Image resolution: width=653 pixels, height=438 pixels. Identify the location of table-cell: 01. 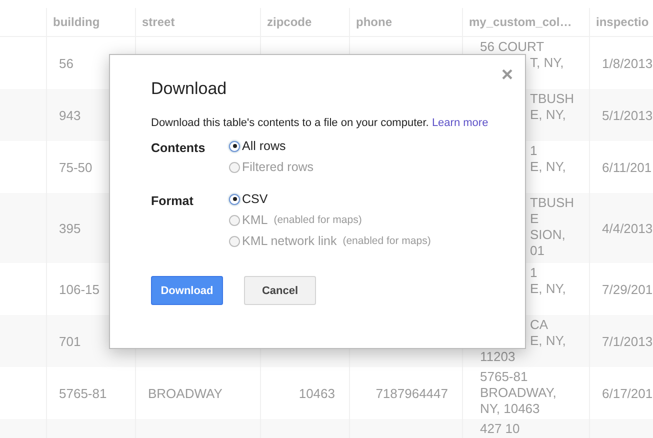
(537, 251).